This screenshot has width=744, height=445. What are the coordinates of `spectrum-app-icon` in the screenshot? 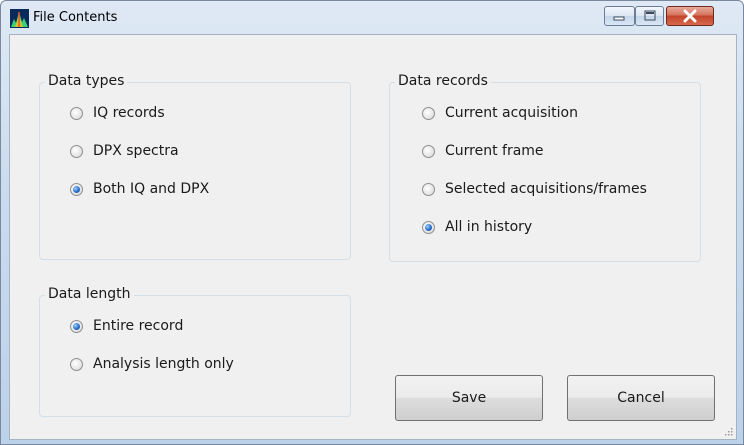 It's located at (19, 18).